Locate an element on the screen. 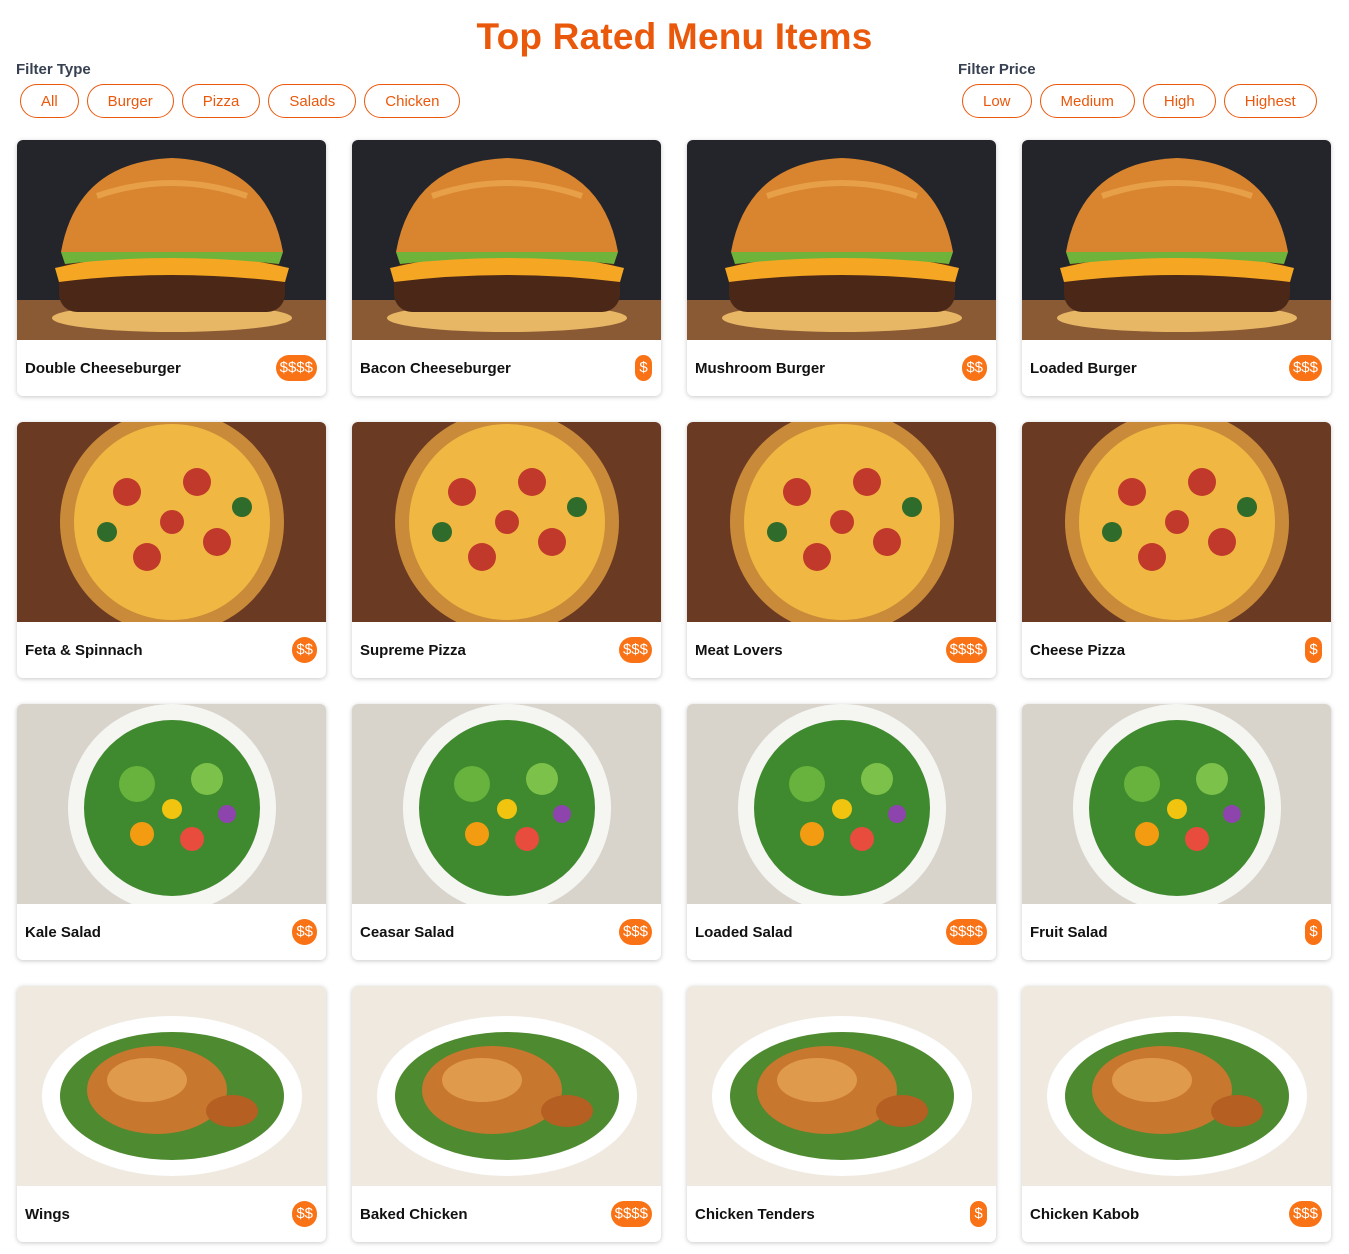 Image resolution: width=1349 pixels, height=1254 pixels. filter-price-group: Filter Price Low Medium High Highest is located at coordinates (1137, 89).